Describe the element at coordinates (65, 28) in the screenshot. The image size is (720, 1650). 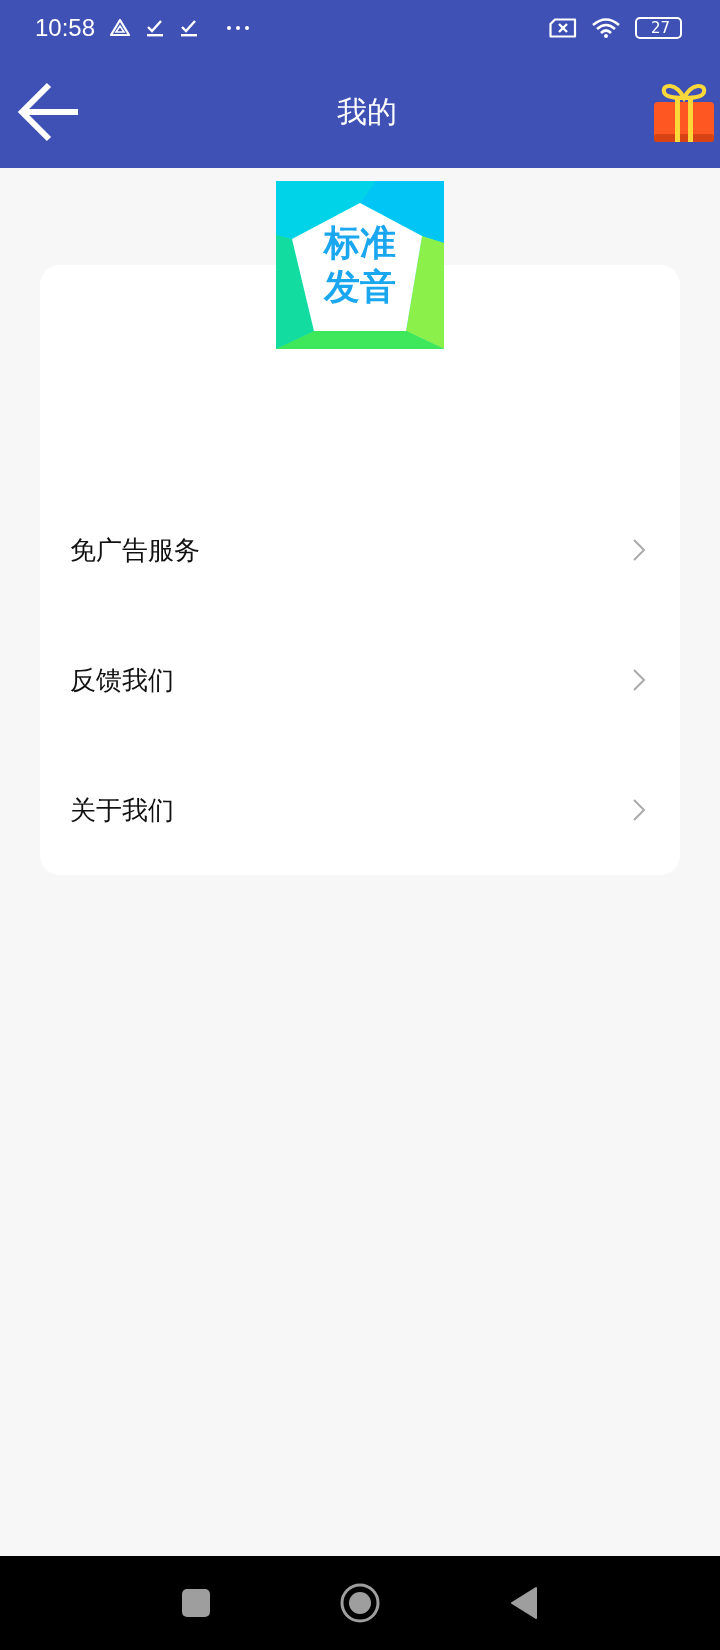
I see `clock-time: 10:58` at that location.